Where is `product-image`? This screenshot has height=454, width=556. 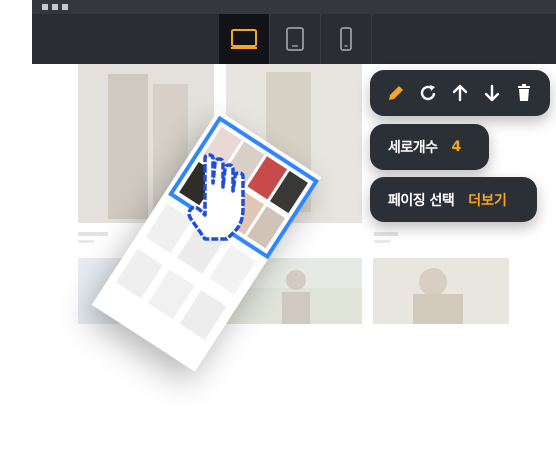 product-image is located at coordinates (441, 291).